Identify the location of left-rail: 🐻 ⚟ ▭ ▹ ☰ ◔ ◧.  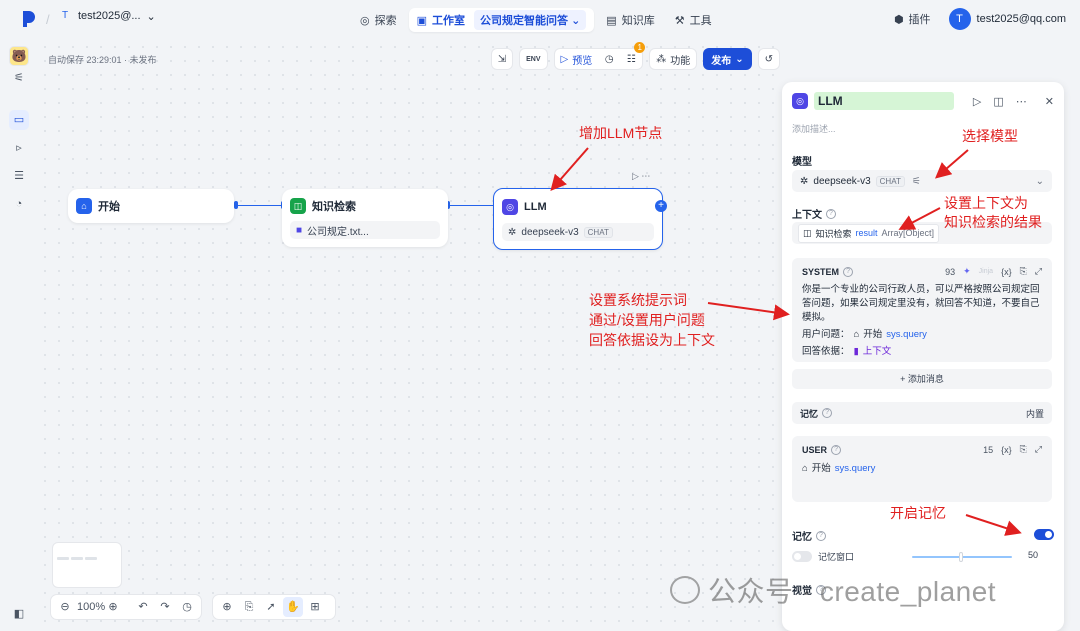
(19, 335).